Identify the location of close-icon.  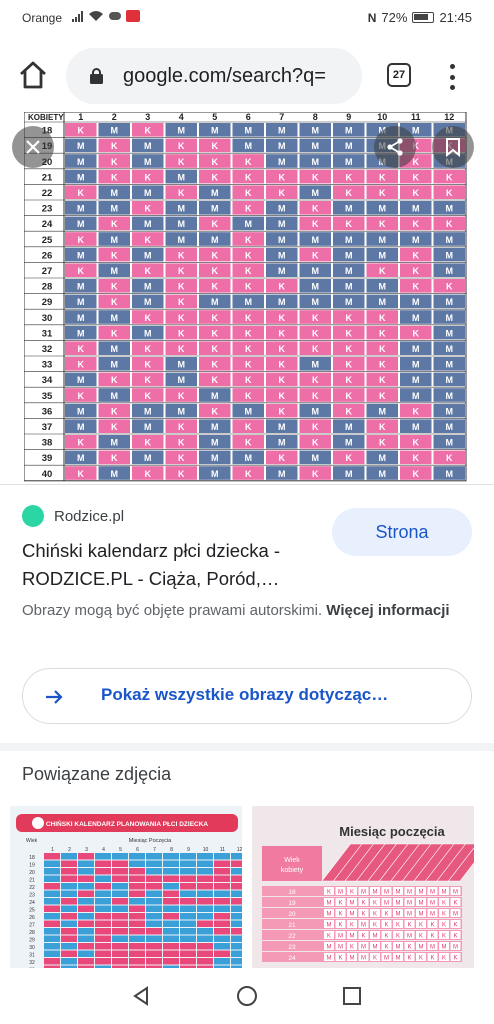
(33, 147).